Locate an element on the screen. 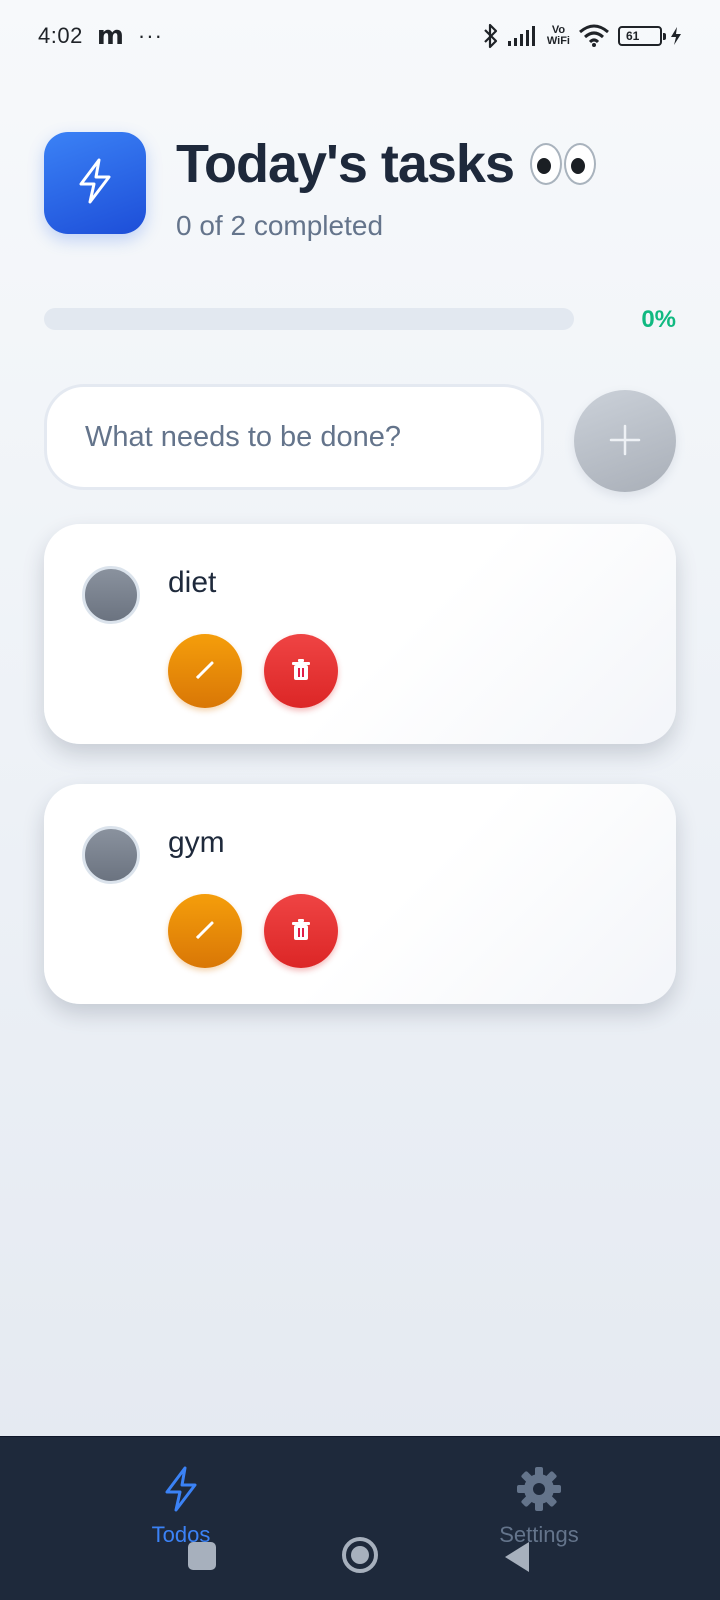 The height and width of the screenshot is (1600, 720). progress-bar is located at coordinates (309, 319).